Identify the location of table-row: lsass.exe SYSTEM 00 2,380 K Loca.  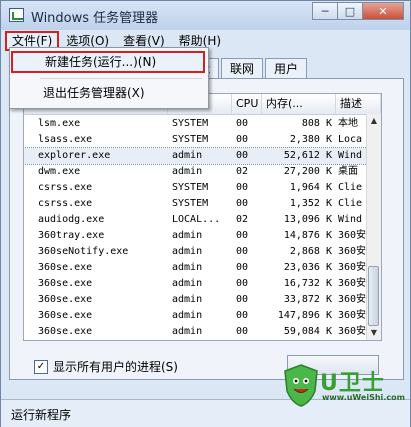
(195, 140).